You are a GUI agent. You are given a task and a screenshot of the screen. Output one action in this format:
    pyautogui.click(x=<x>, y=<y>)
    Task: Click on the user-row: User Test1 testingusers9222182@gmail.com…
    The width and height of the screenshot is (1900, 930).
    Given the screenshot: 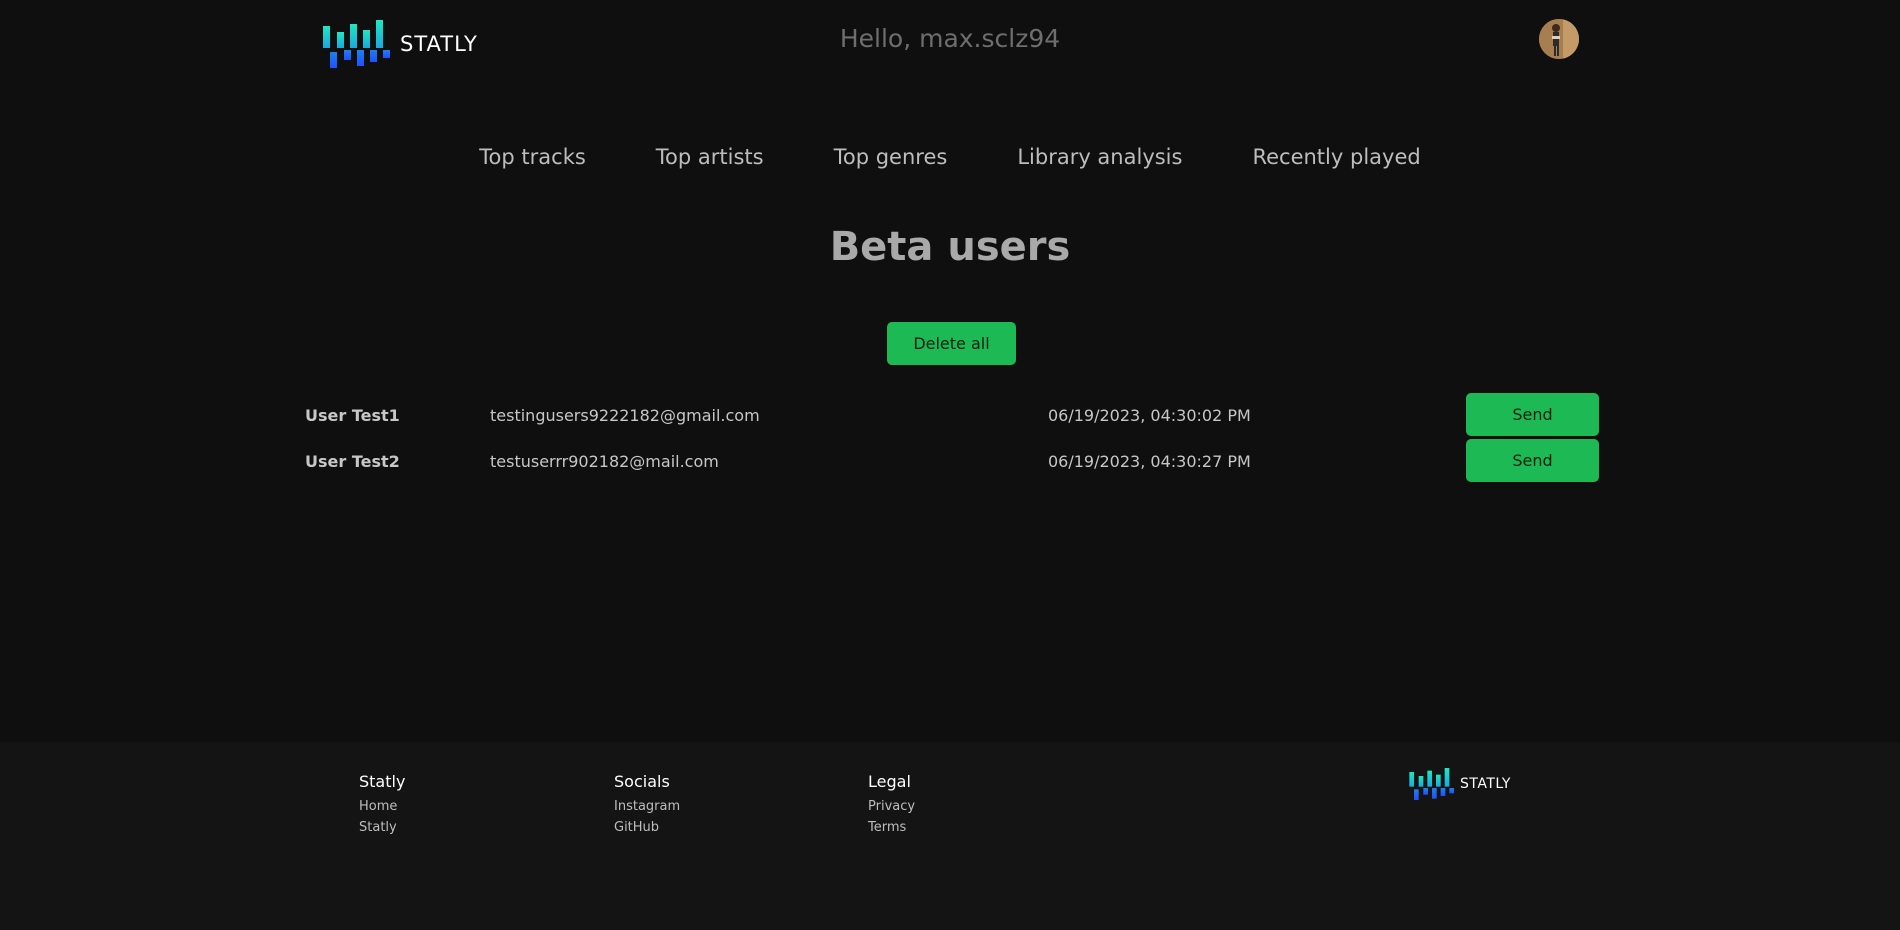 What is the action you would take?
    pyautogui.click(x=950, y=415)
    